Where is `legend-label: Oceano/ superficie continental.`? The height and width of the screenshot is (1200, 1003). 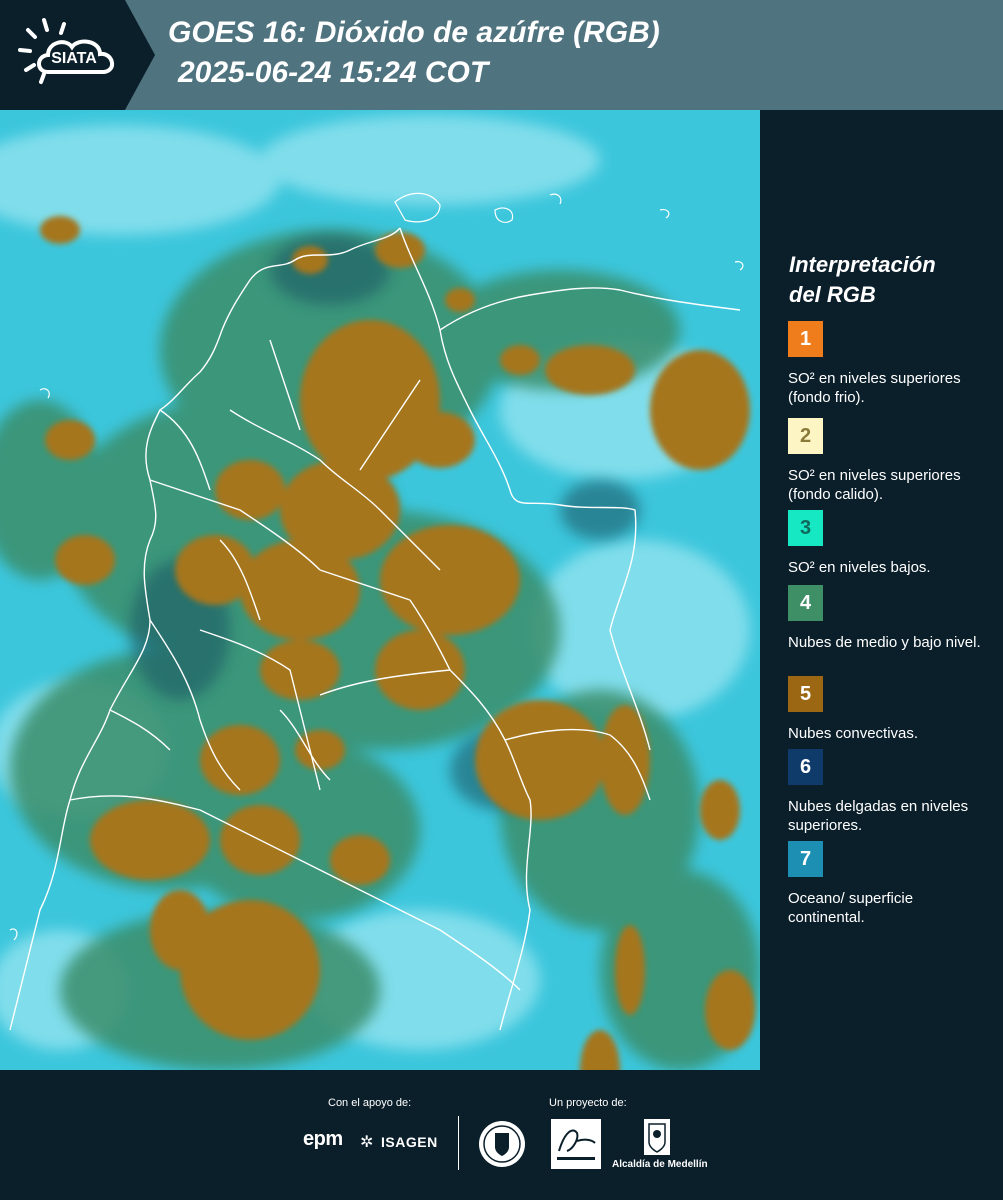
legend-label: Oceano/ superficie continental. is located at coordinates (851, 908).